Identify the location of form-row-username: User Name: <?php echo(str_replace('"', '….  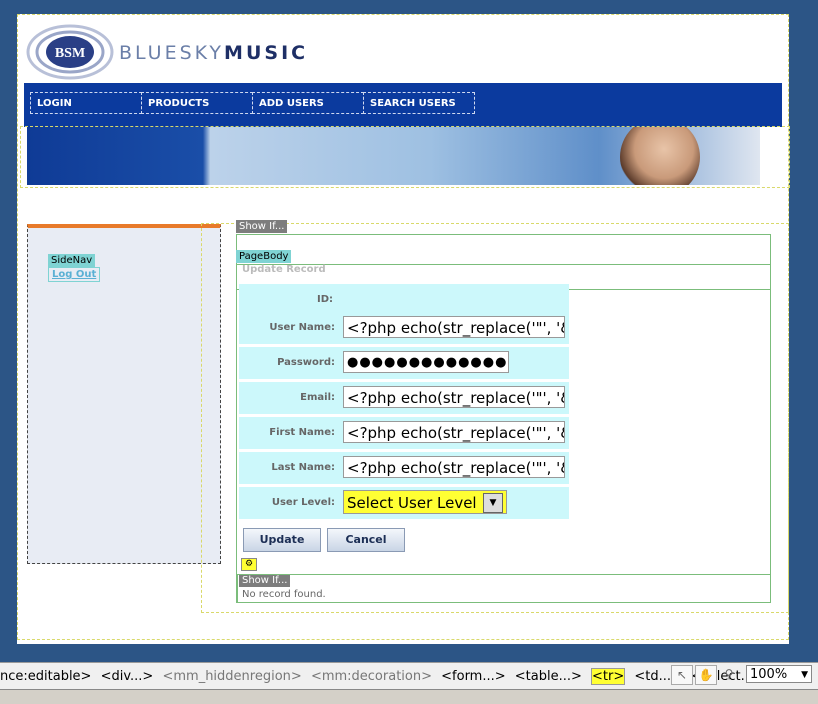
(404, 328).